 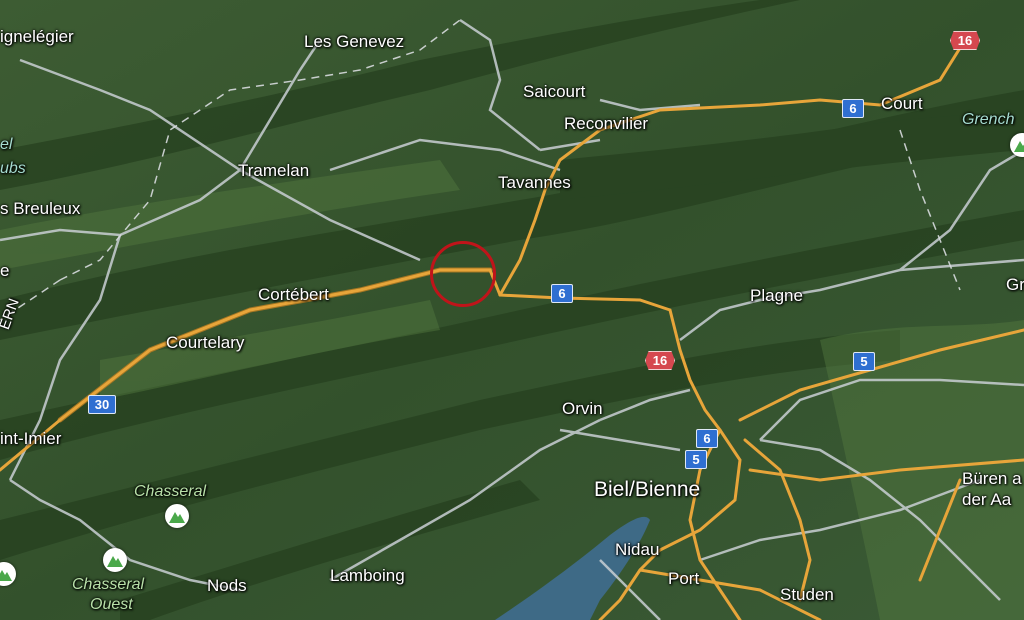 I want to click on park-label-chasseral-ouest-2: Ouest, so click(x=111, y=604).